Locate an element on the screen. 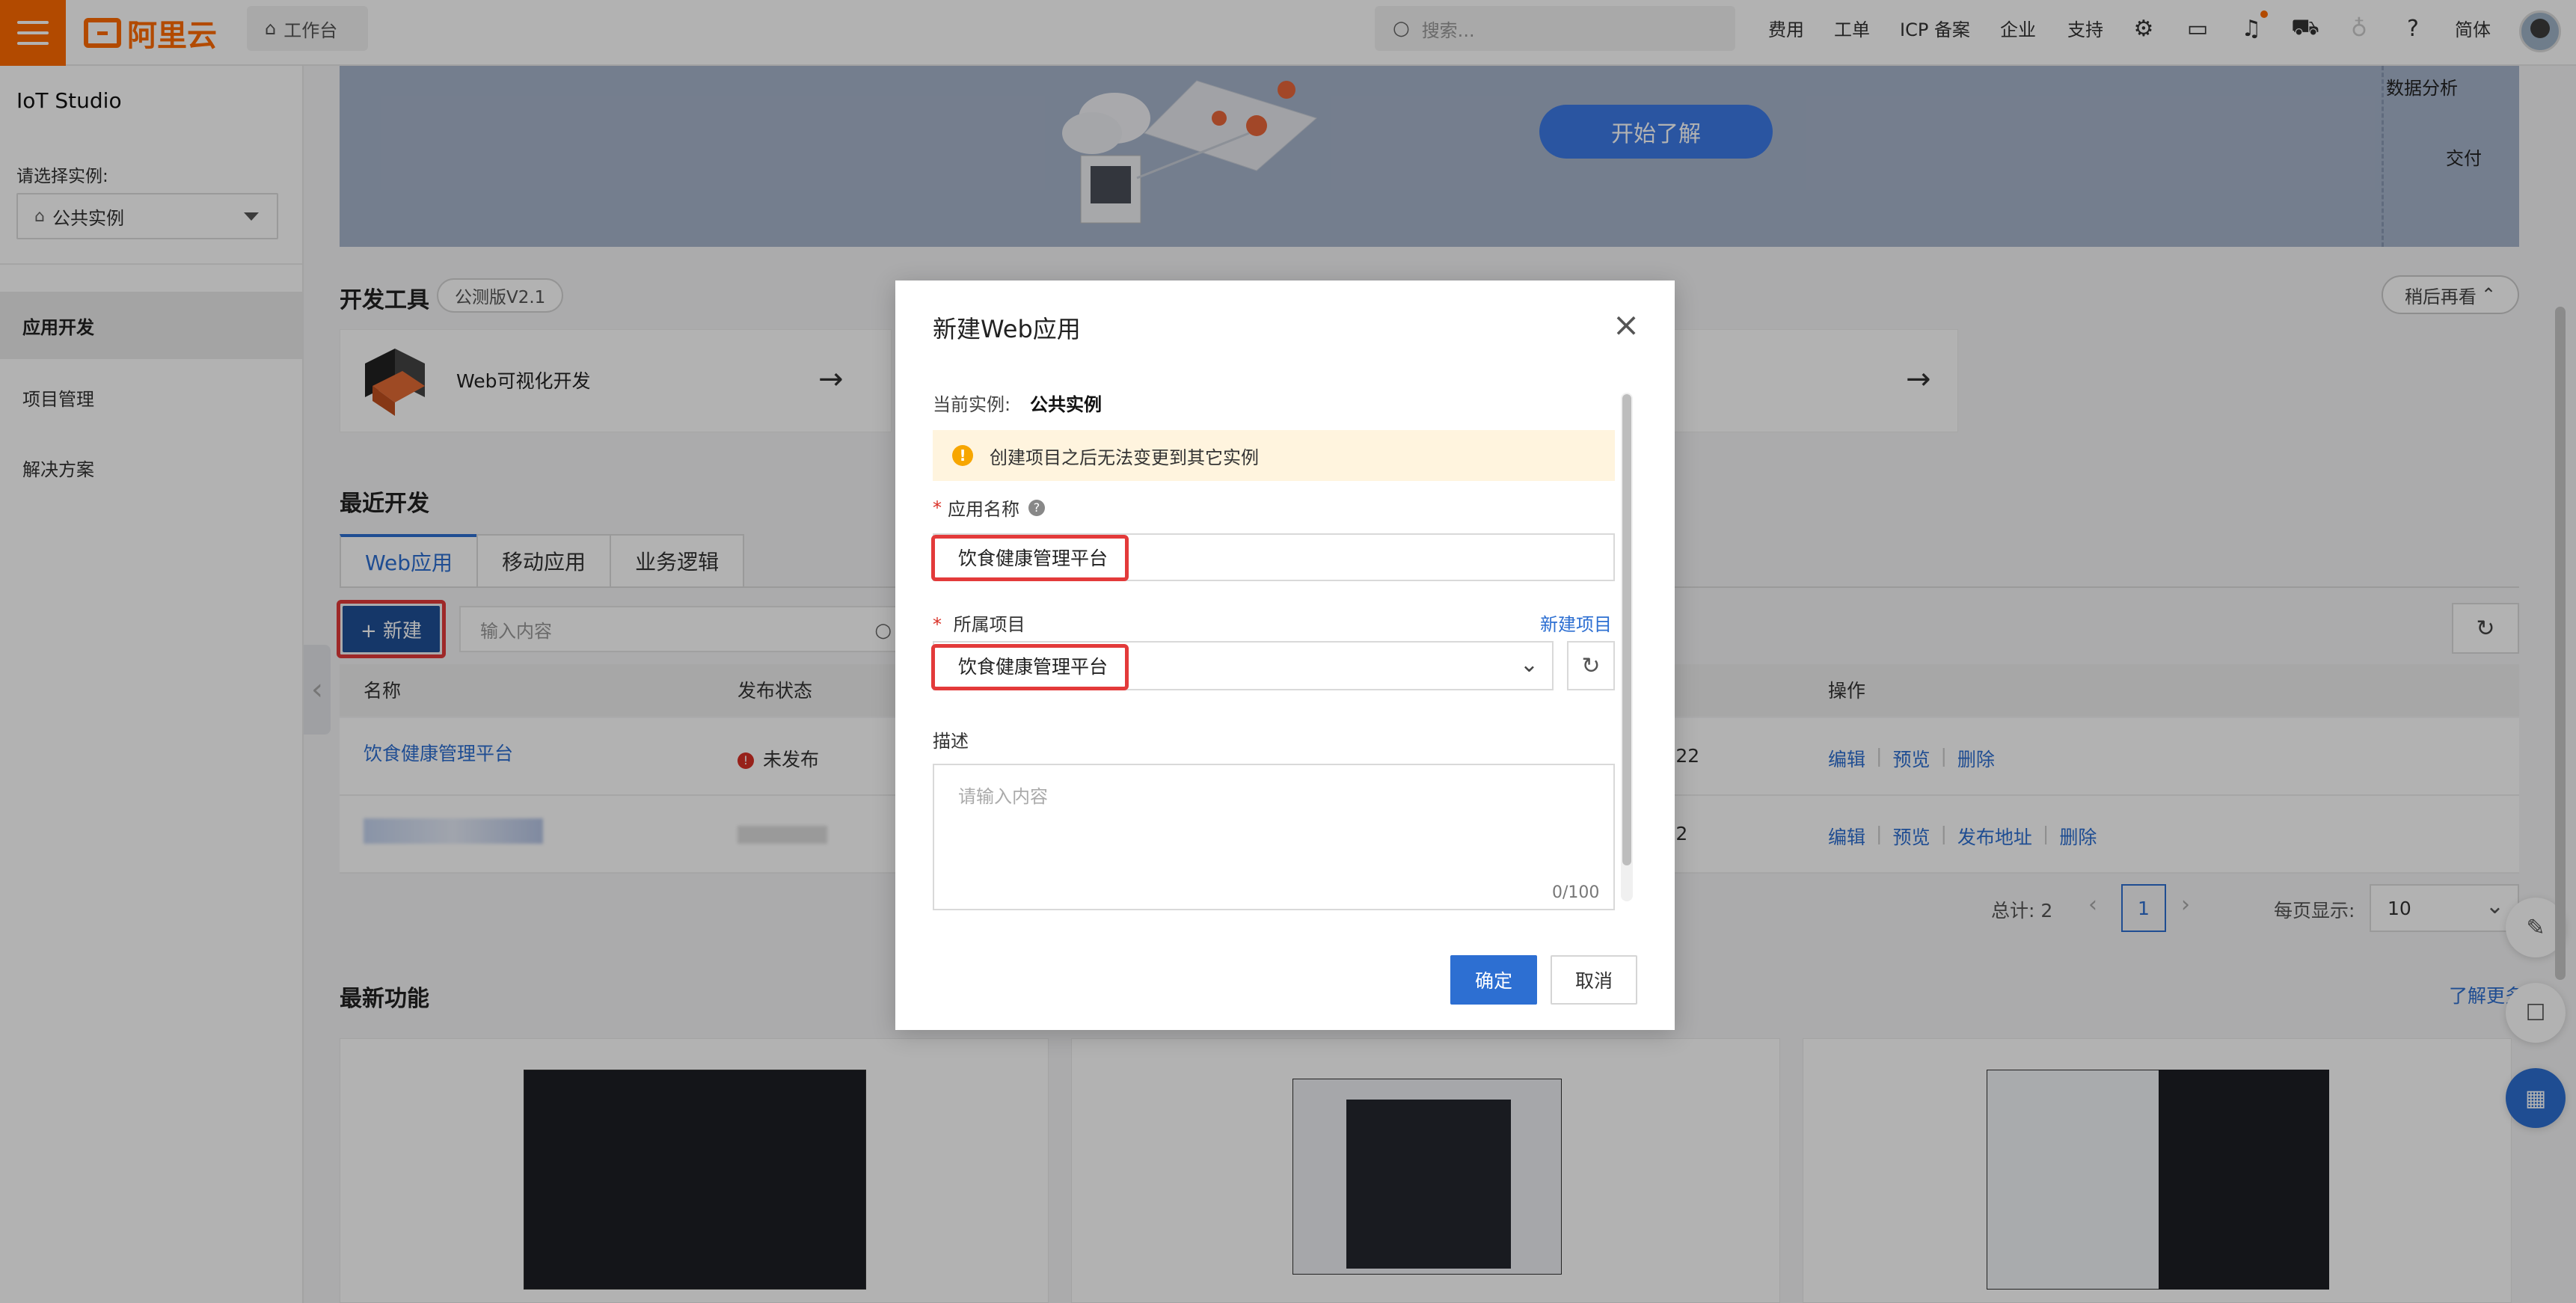  app-name-label-text: 应用名称 is located at coordinates (983, 509).